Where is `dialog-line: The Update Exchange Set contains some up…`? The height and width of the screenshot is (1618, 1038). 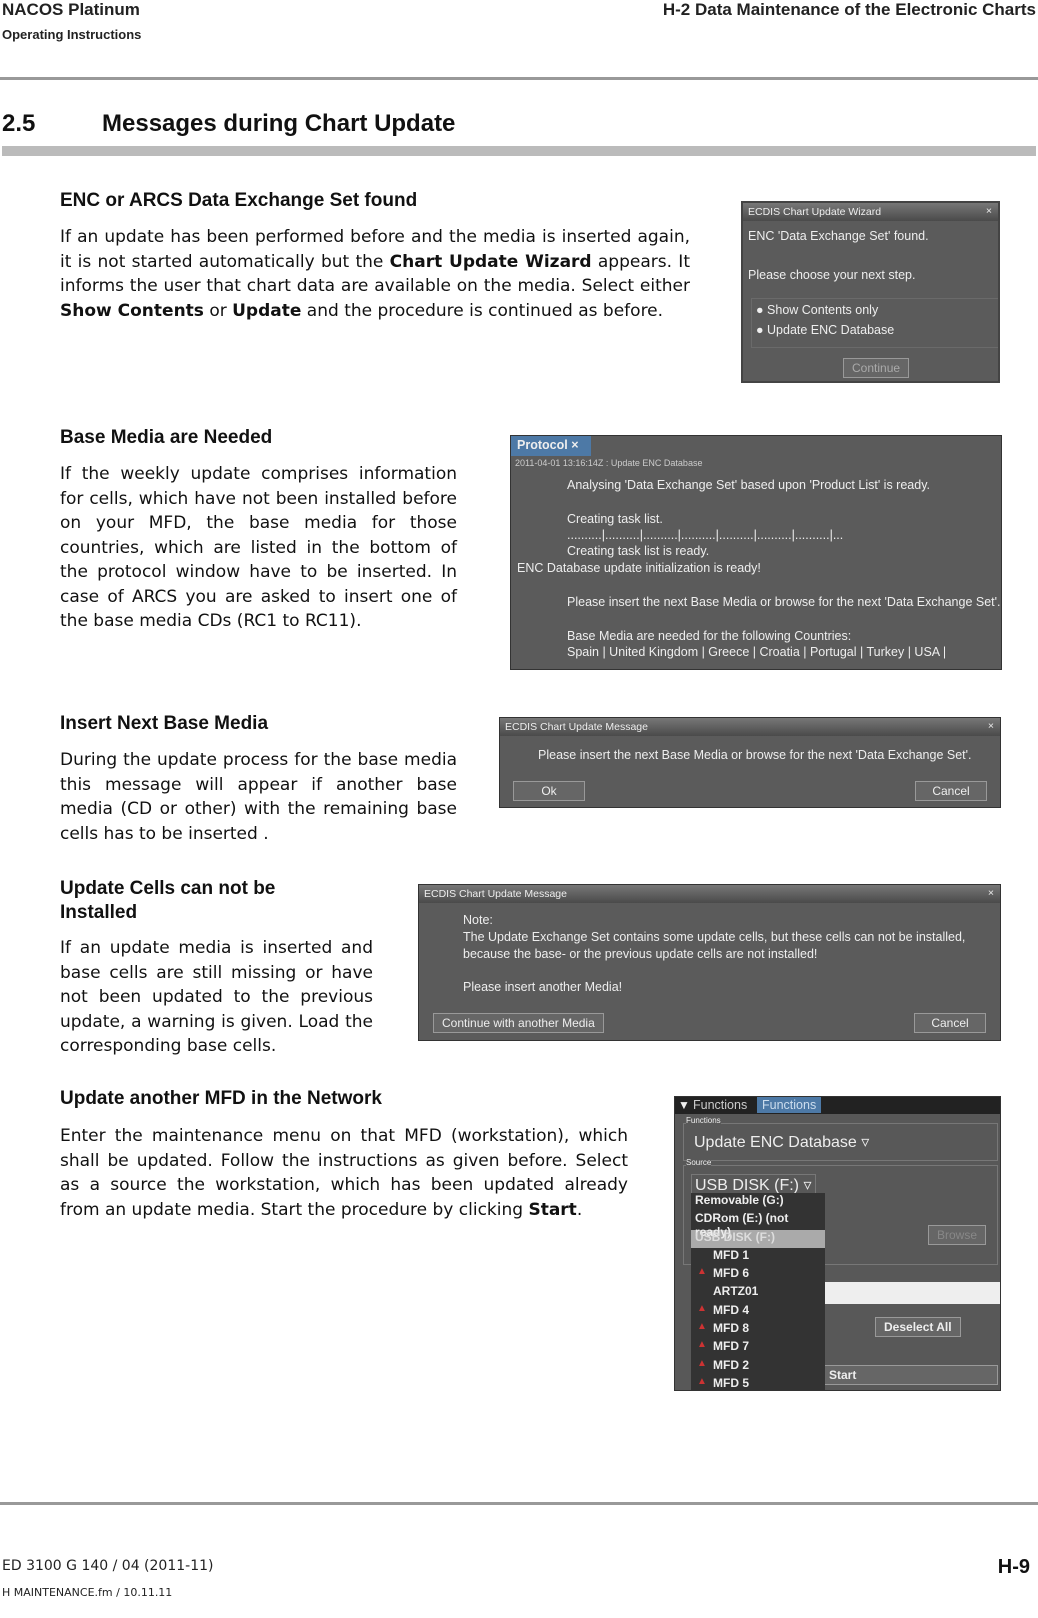
dialog-line: The Update Exchange Set contains some up… is located at coordinates (714, 937).